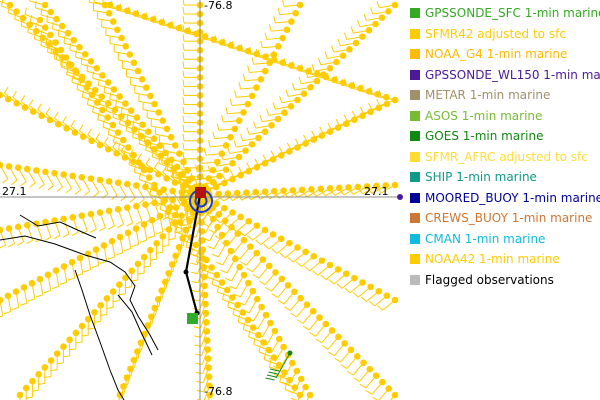 The height and width of the screenshot is (400, 600). What do you see at coordinates (504, 15) in the screenshot?
I see `legend-item: GPSSONDE_SFC 1-min marine` at bounding box center [504, 15].